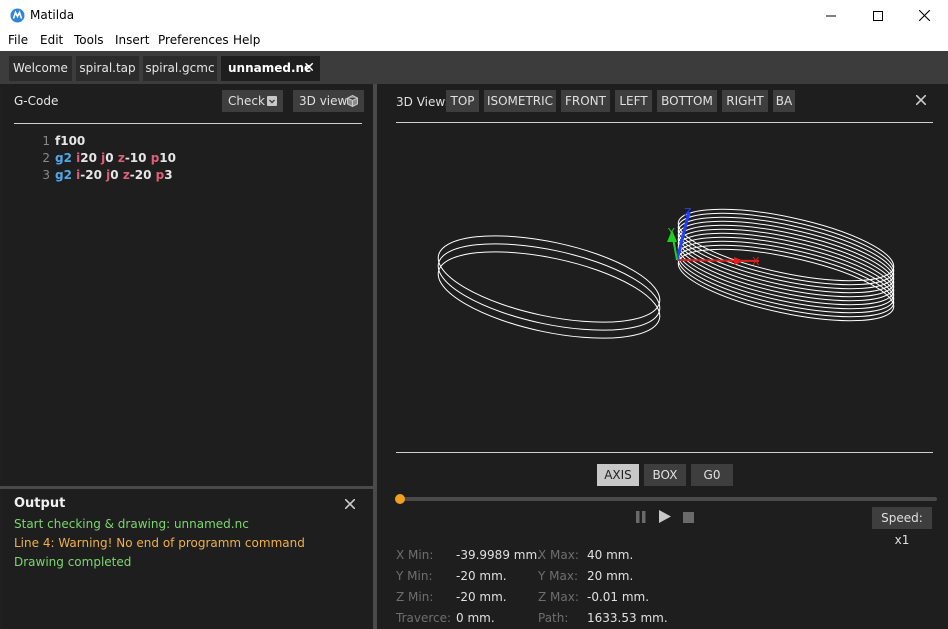 This screenshot has width=948, height=629. Describe the element at coordinates (902, 527) in the screenshot. I see `speed-button: Speed: x1` at that location.